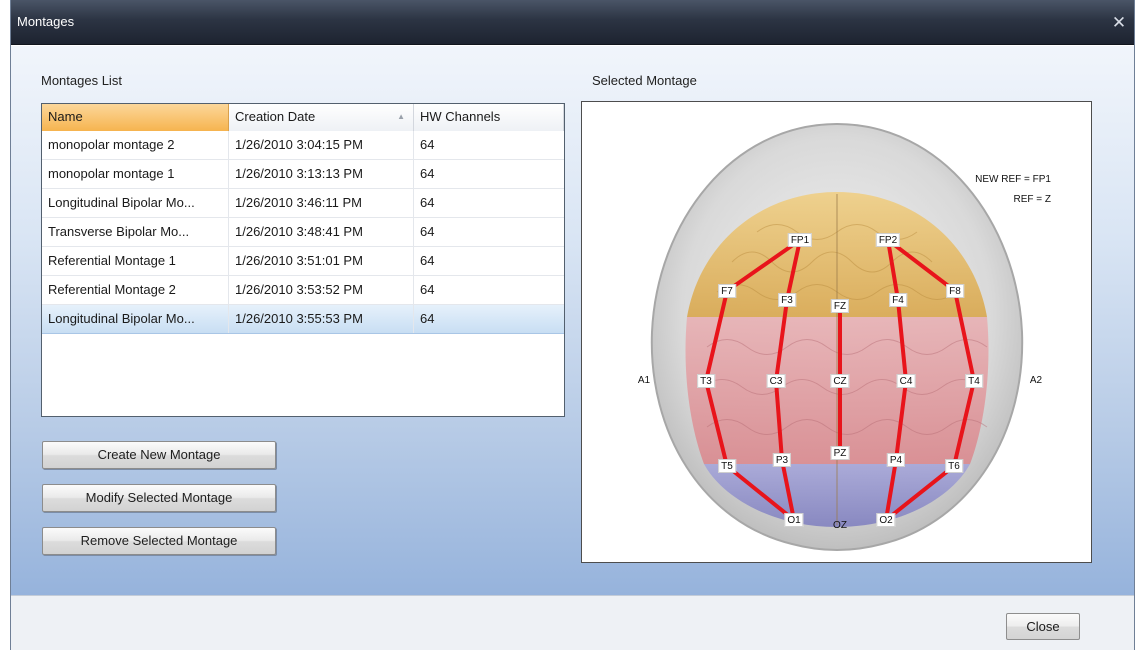  What do you see at coordinates (321, 232) in the screenshot?
I see `creation-date-cell: 1/26/2010 3:48:41 PM` at bounding box center [321, 232].